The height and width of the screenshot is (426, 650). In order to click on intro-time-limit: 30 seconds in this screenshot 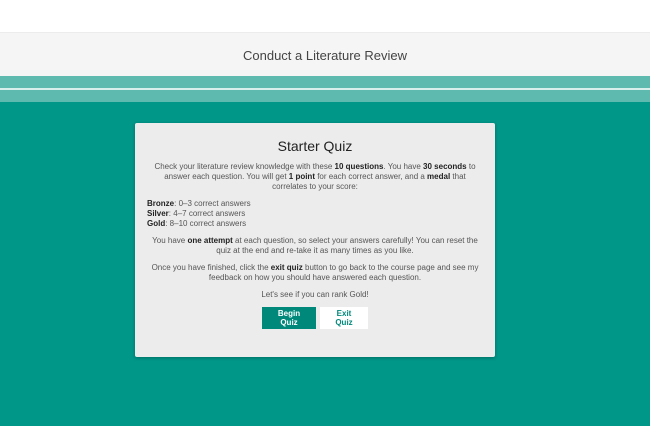, I will do `click(445, 166)`.